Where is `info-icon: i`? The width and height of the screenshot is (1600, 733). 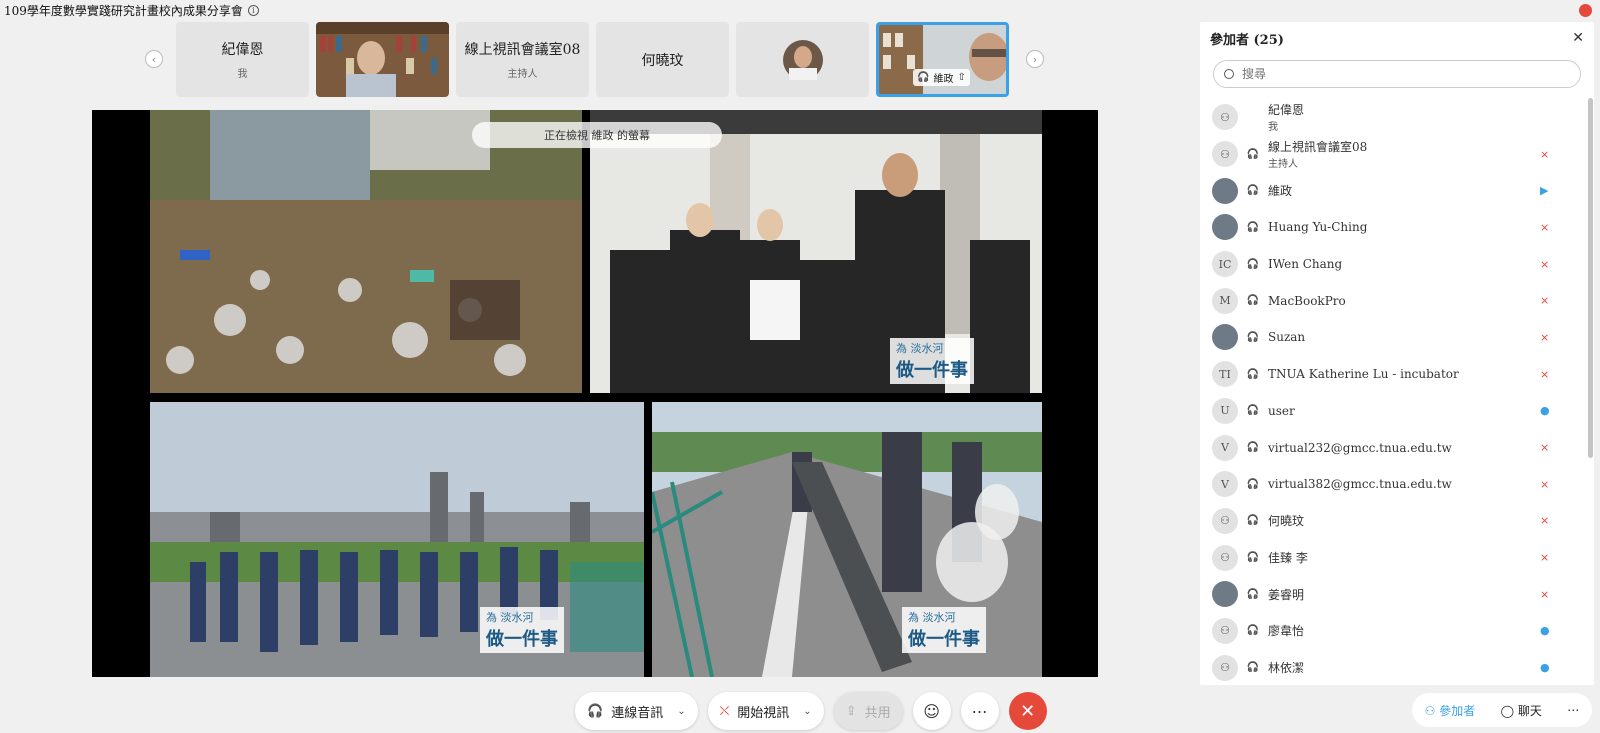 info-icon: i is located at coordinates (253, 10).